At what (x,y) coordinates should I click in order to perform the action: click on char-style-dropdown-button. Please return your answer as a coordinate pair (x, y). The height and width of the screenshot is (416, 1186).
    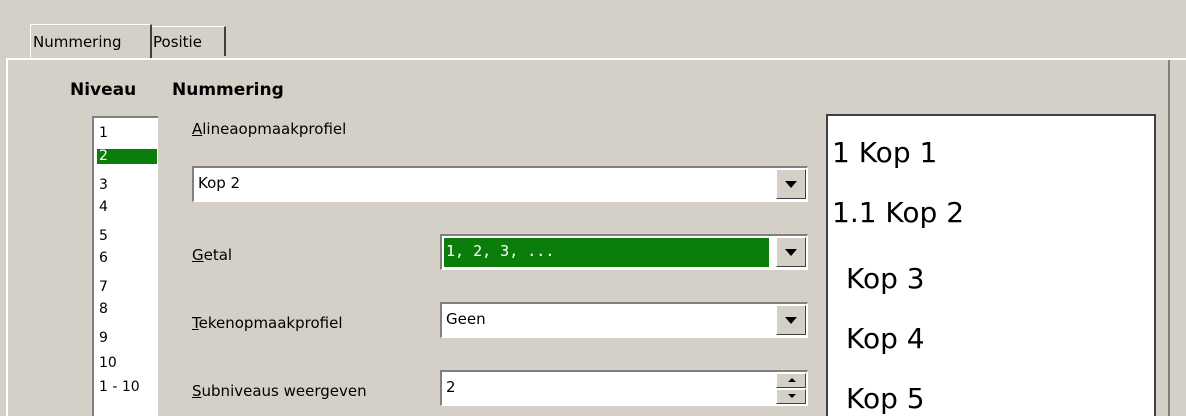
    Looking at the image, I should click on (791, 320).